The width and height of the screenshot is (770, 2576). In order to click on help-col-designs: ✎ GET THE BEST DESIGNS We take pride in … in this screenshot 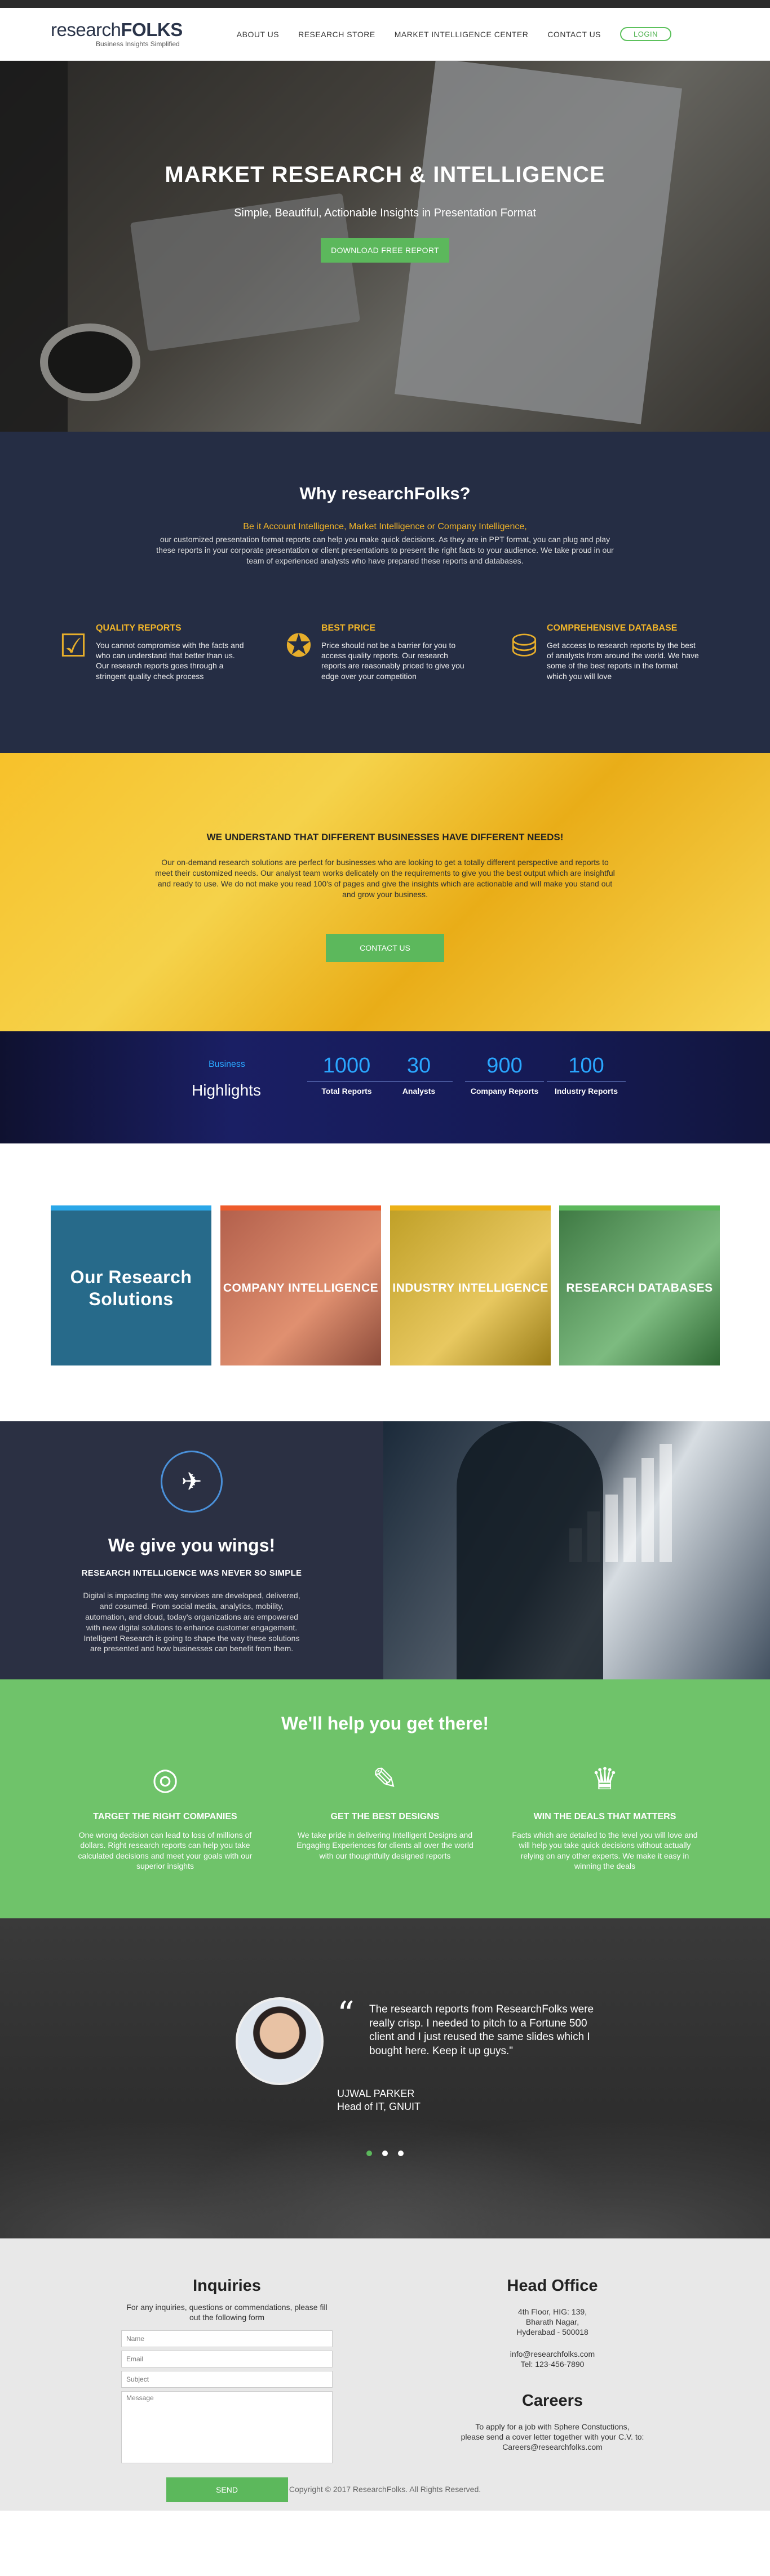, I will do `click(385, 1815)`.